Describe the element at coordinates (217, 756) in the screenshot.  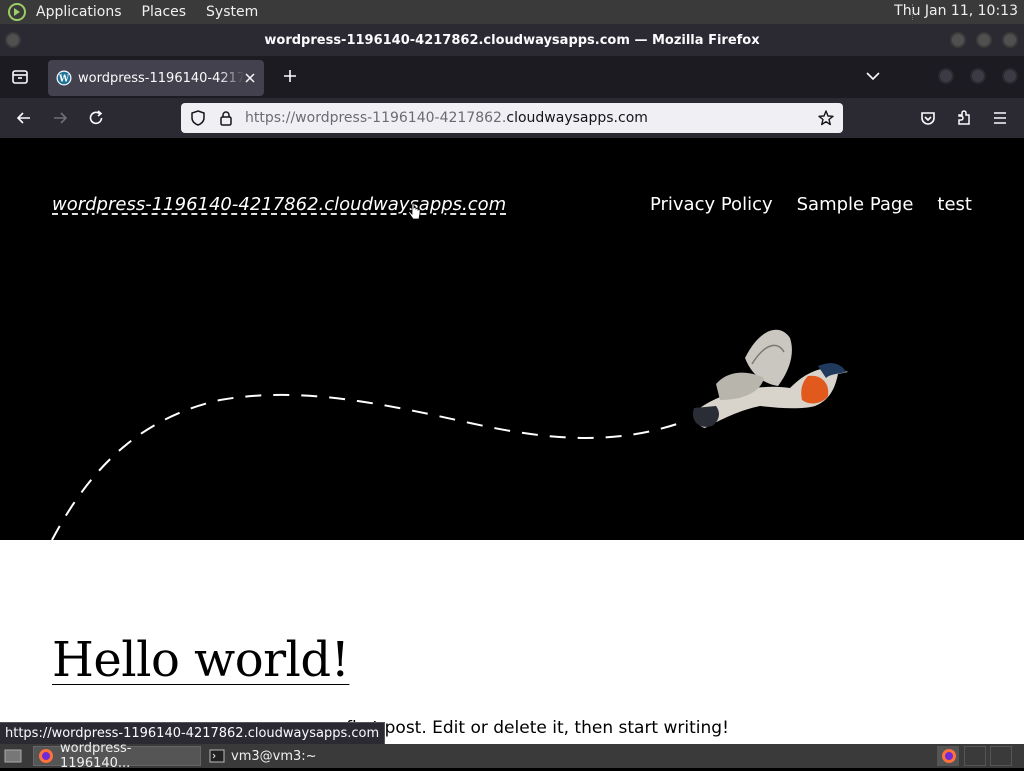
I see `terminal-icon` at that location.